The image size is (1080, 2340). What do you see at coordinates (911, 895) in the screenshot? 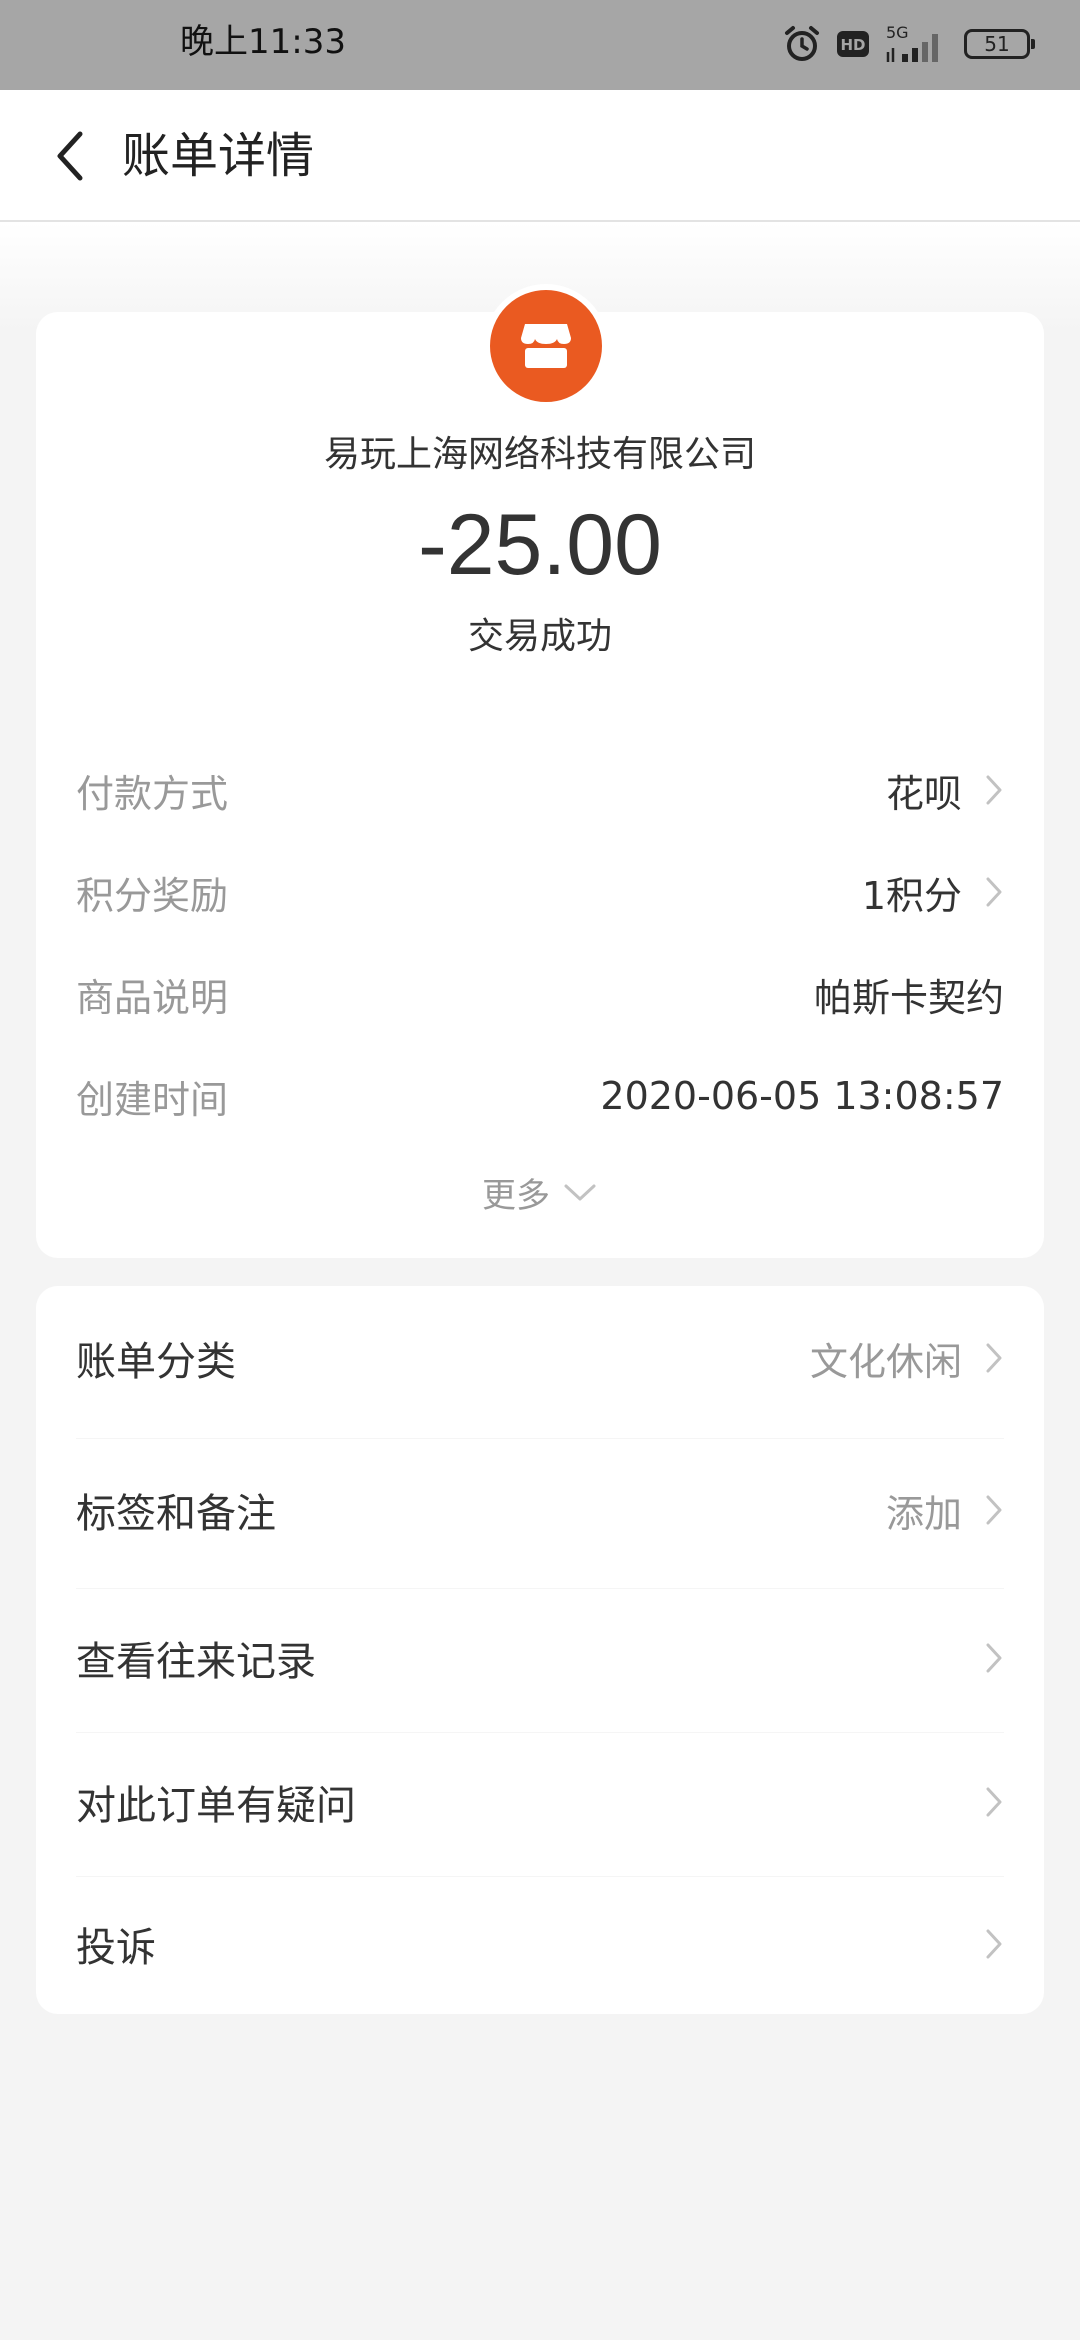
I see `detail-value: 1积分` at bounding box center [911, 895].